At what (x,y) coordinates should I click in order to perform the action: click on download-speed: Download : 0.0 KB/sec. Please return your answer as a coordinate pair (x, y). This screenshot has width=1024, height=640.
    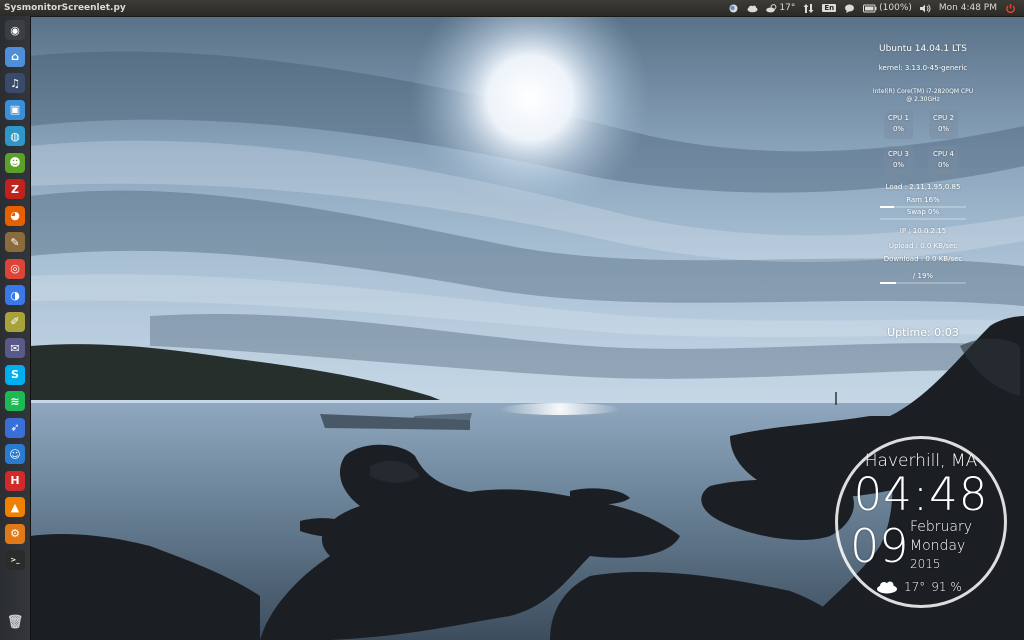
    Looking at the image, I should click on (923, 259).